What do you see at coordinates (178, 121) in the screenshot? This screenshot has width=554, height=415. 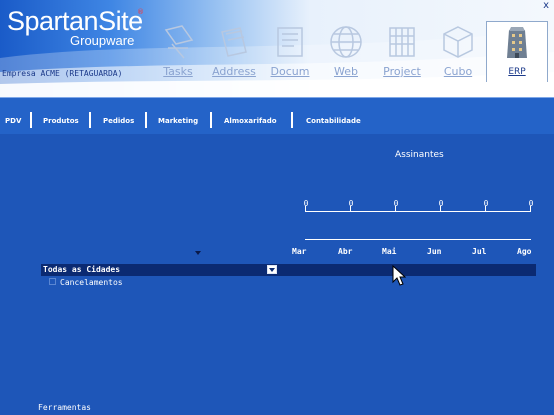 I see `tab-marketing: Marketing` at bounding box center [178, 121].